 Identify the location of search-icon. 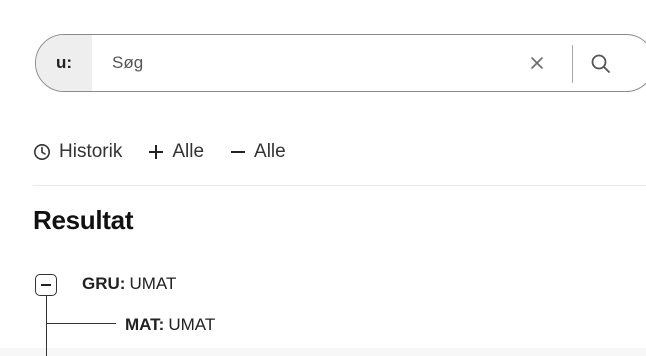
(600, 63).